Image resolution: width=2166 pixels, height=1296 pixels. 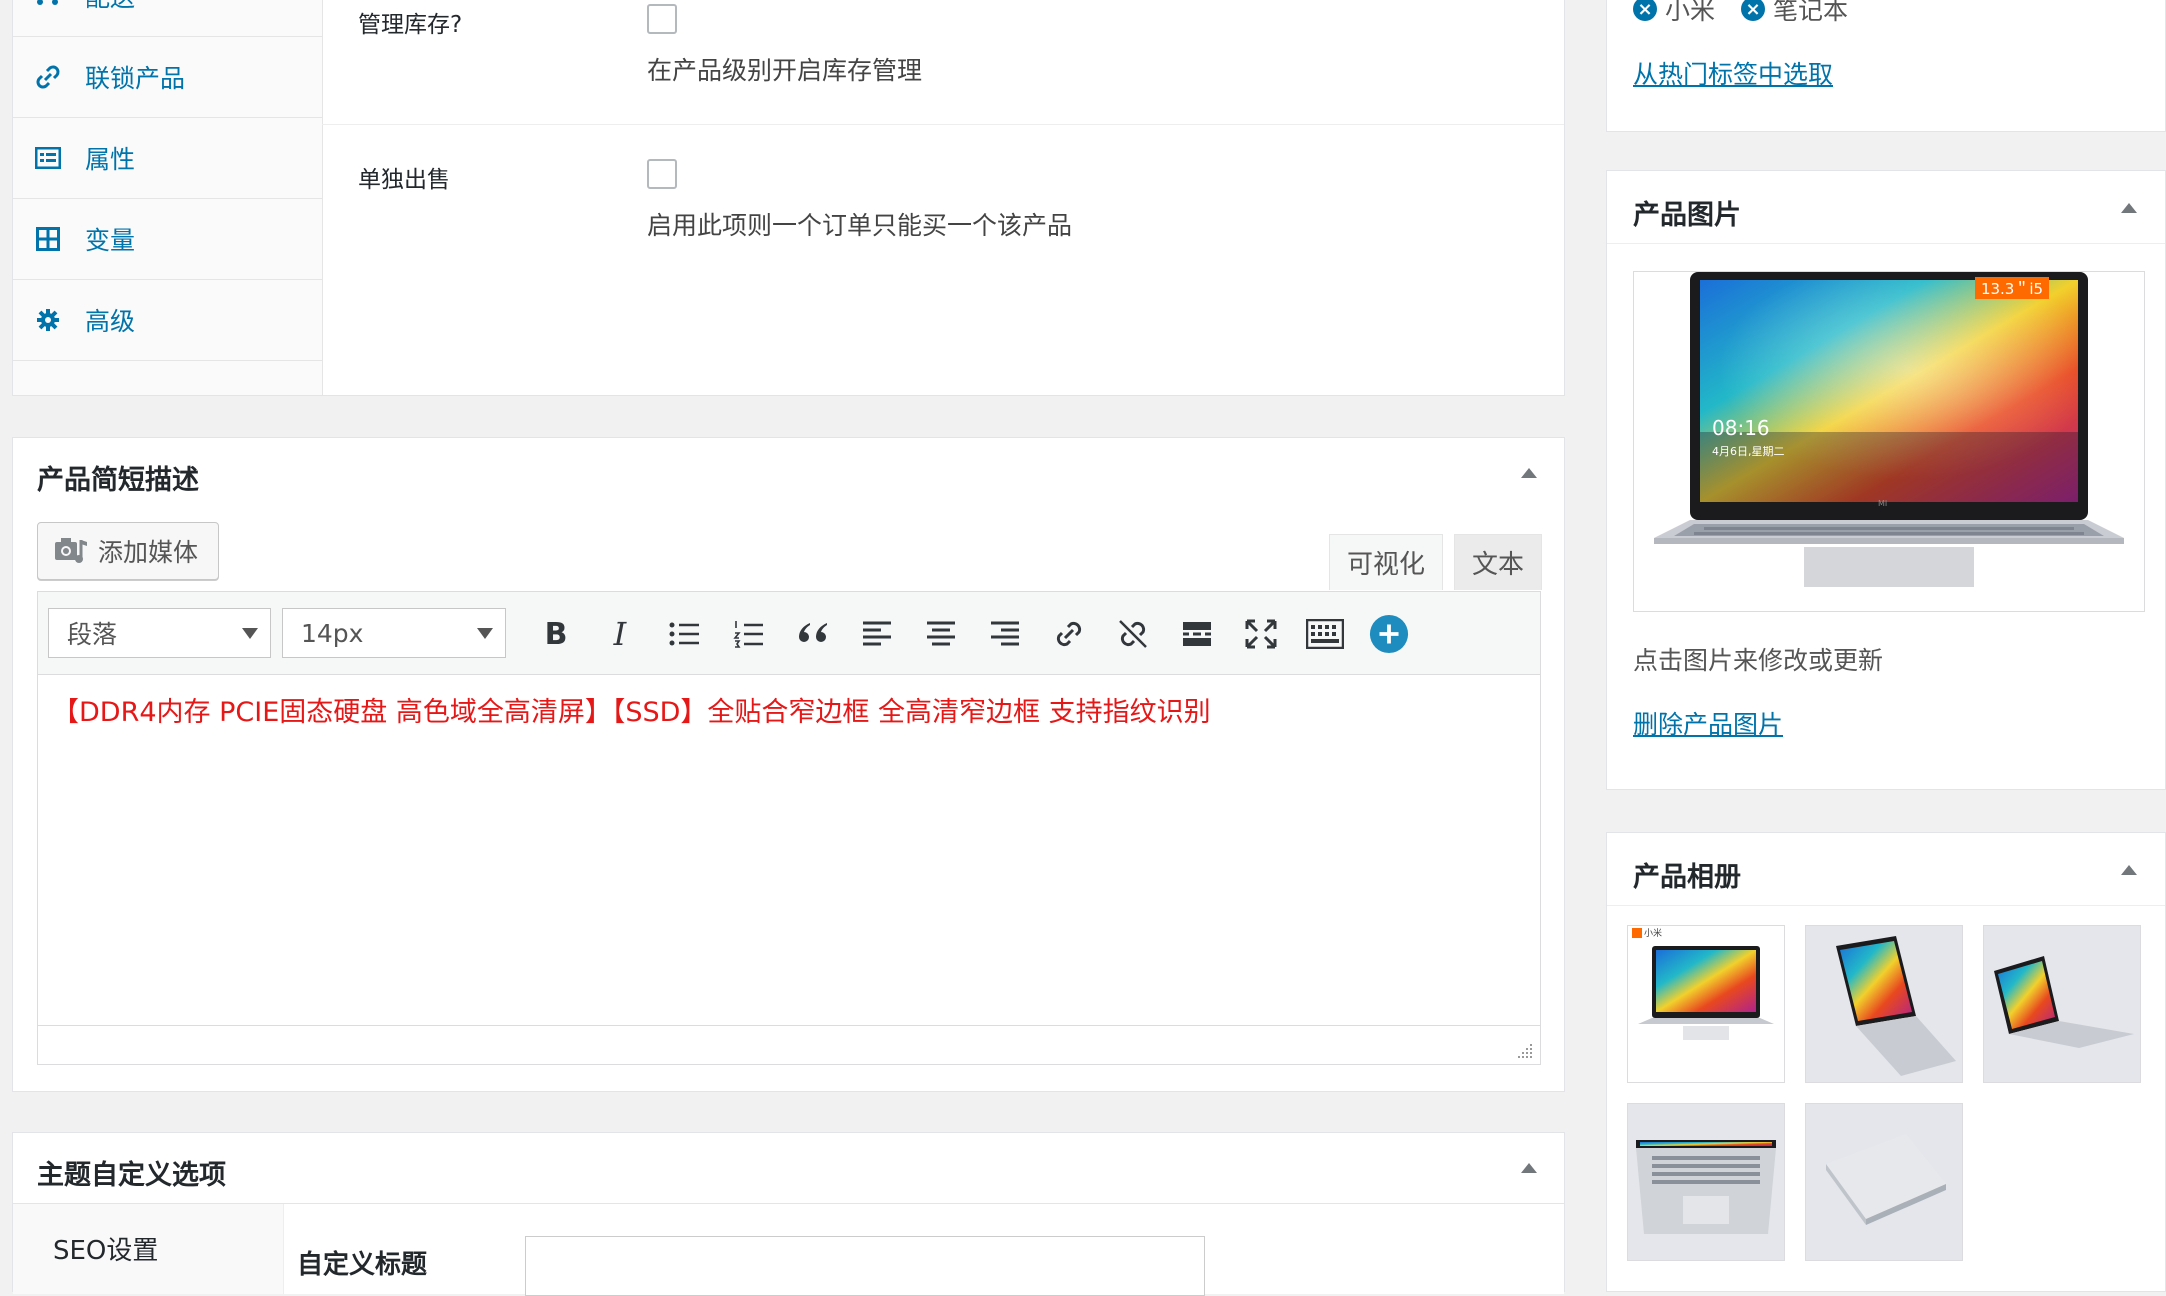 I want to click on fullscreen-button, so click(x=1261, y=634).